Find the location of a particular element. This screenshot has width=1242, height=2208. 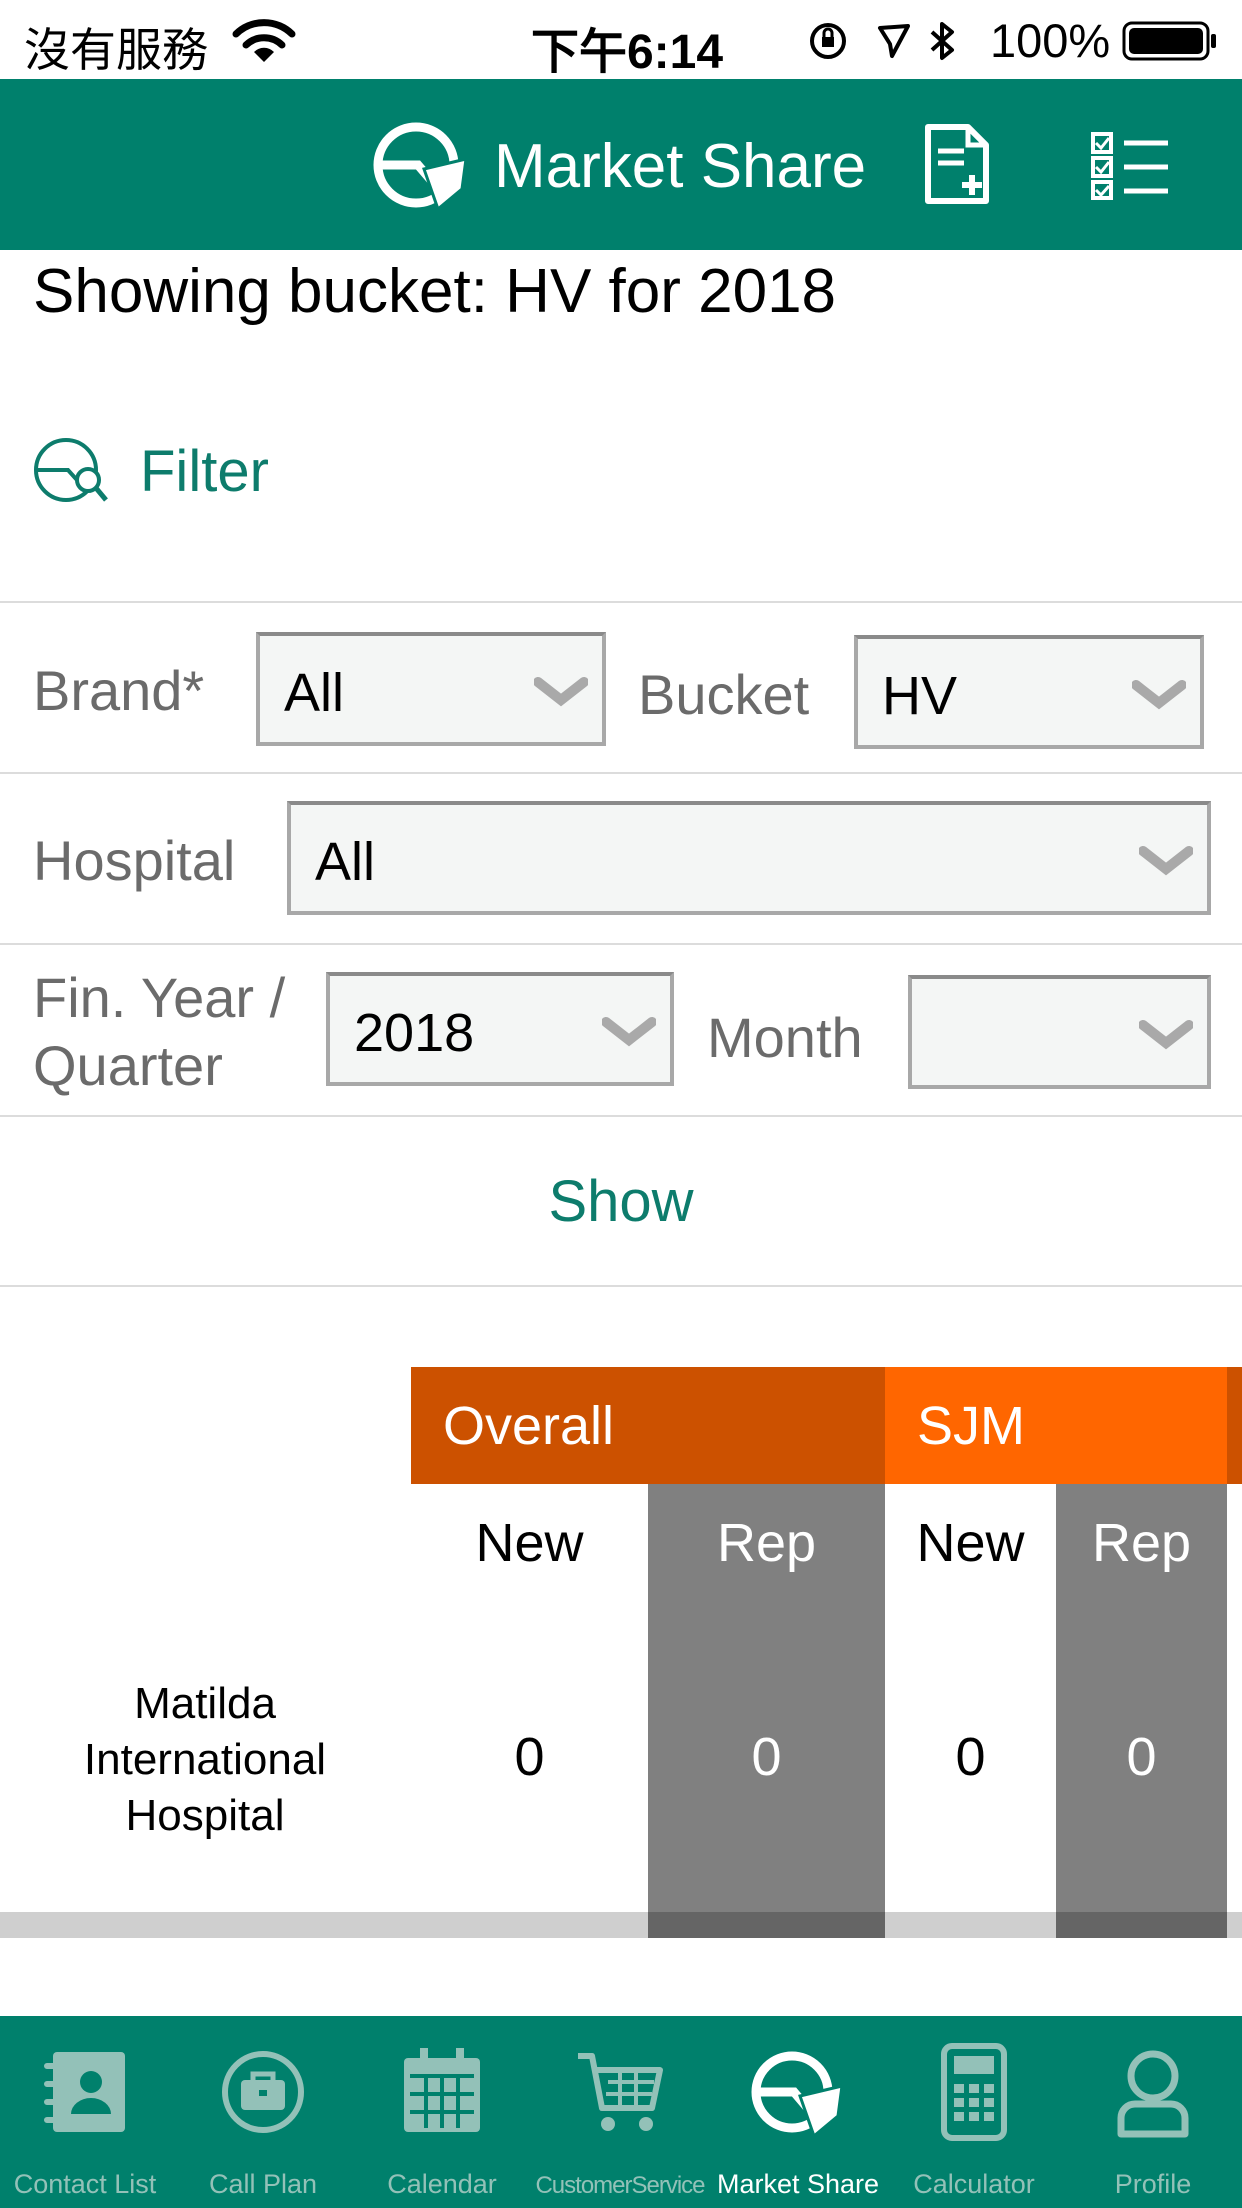

orientation-lock-icon is located at coordinates (828, 41).